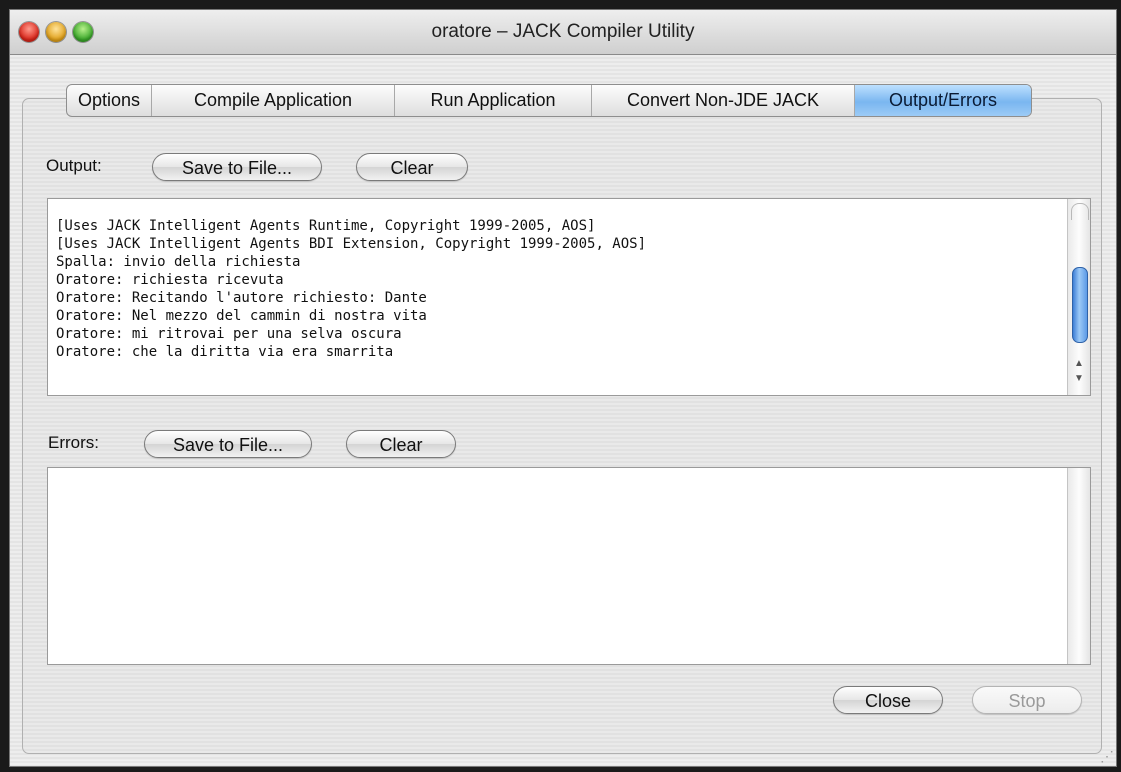 This screenshot has width=1121, height=772. Describe the element at coordinates (170, 280) in the screenshot. I see `output-line: Oratore: richiesta ricevuta` at that location.